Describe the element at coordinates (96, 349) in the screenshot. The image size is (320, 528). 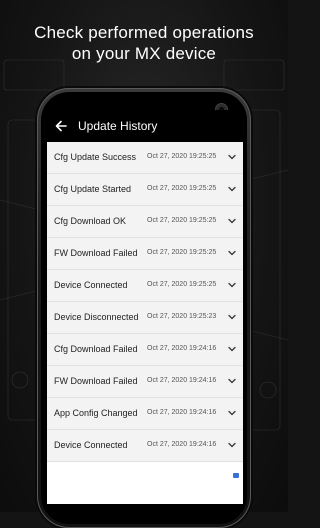
I see `list-item-label: Cfg Download Failed` at that location.